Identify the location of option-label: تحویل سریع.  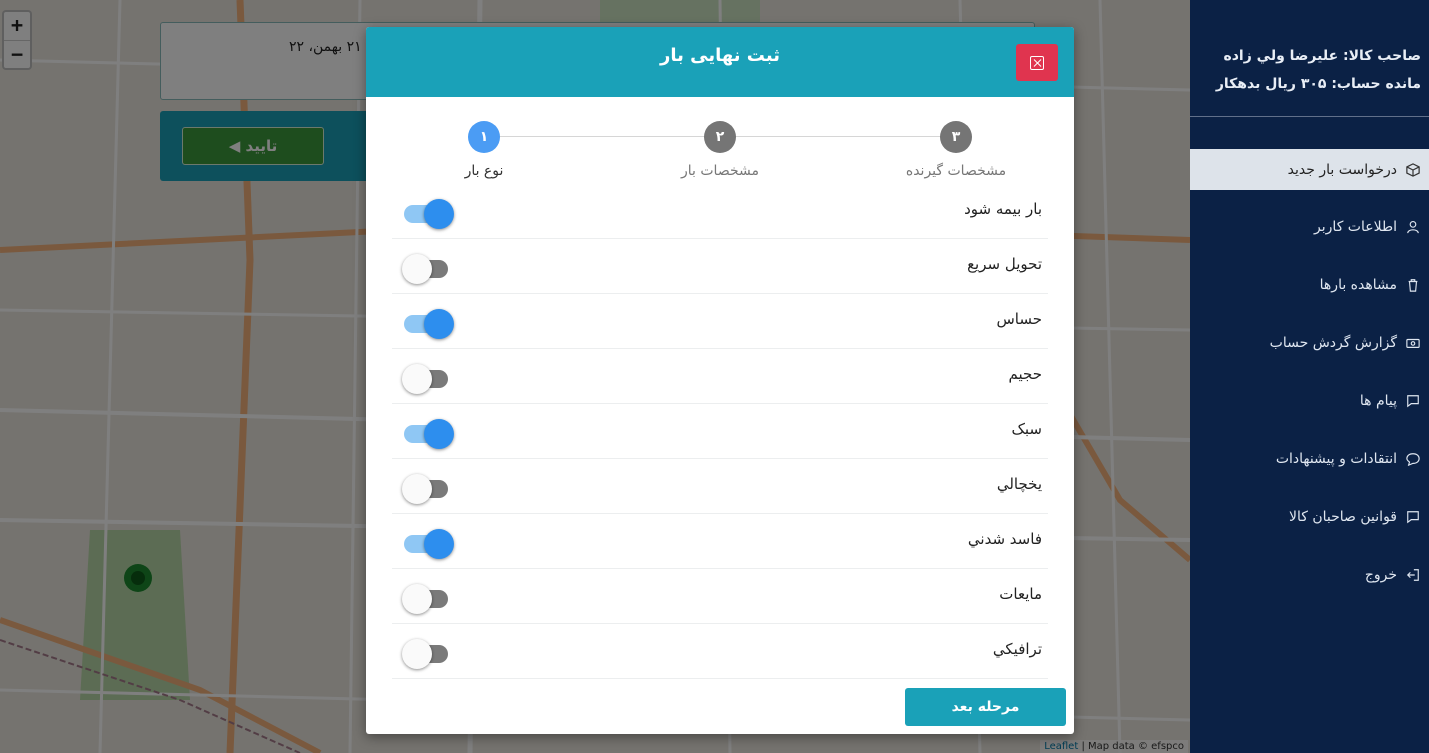
(1004, 264).